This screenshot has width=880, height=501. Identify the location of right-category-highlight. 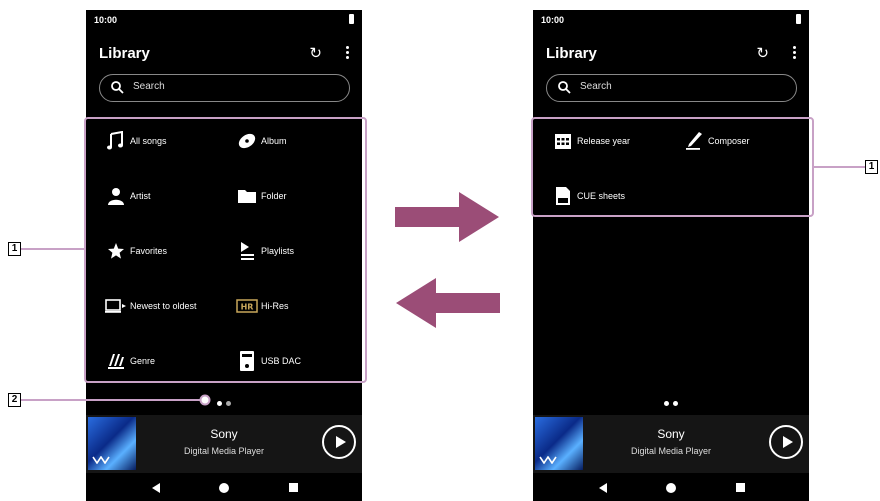
(672, 167).